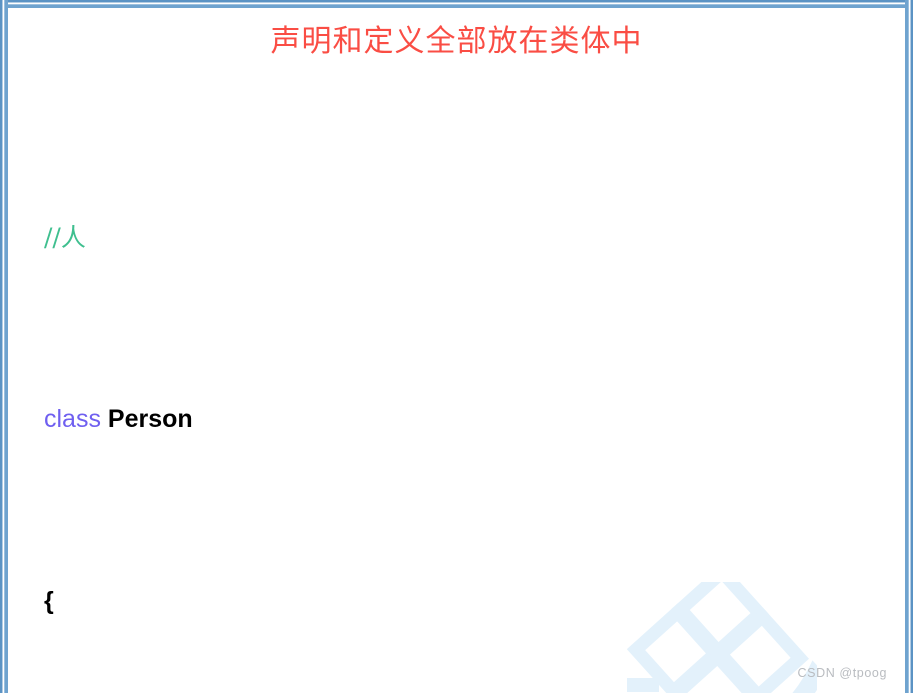 The image size is (913, 693). What do you see at coordinates (469, 420) in the screenshot?
I see `code-line-2: class Person` at bounding box center [469, 420].